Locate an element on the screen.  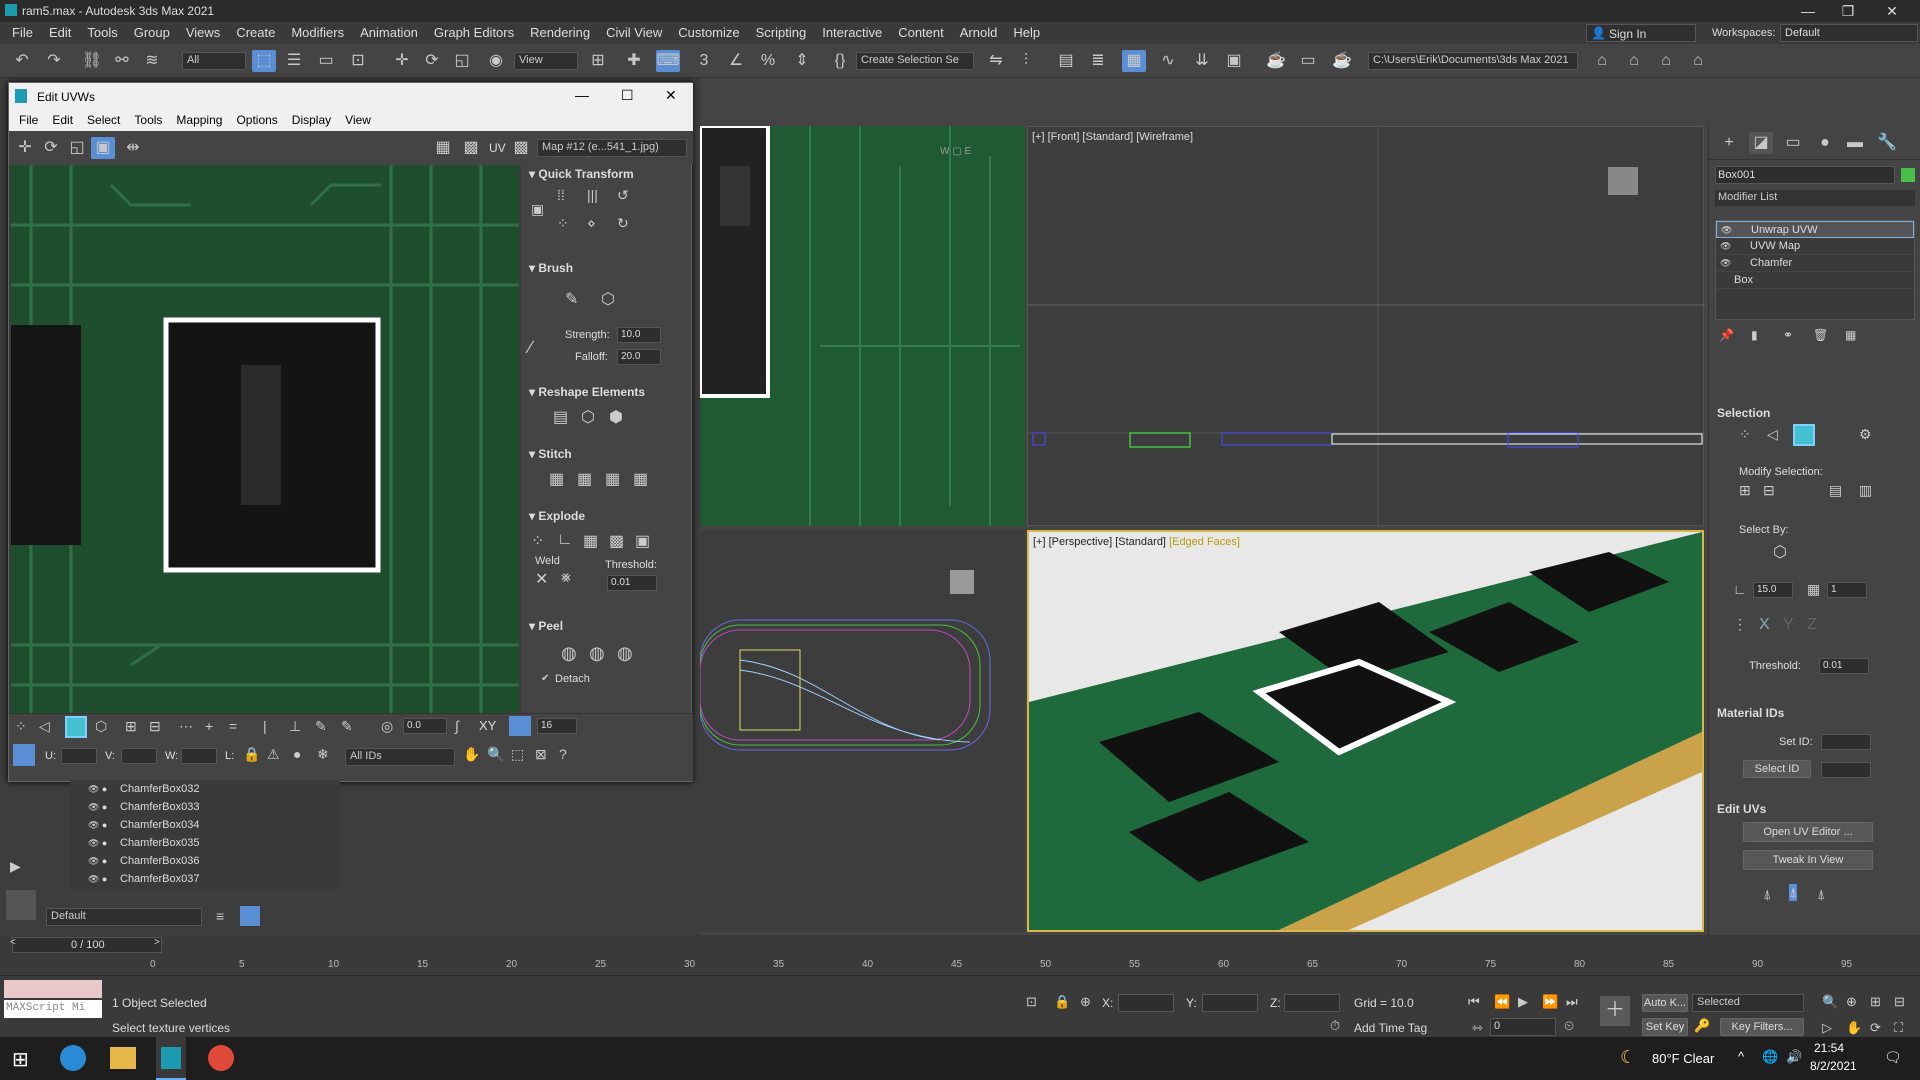
rotate-ccw-icon: ↺ is located at coordinates (623, 195).